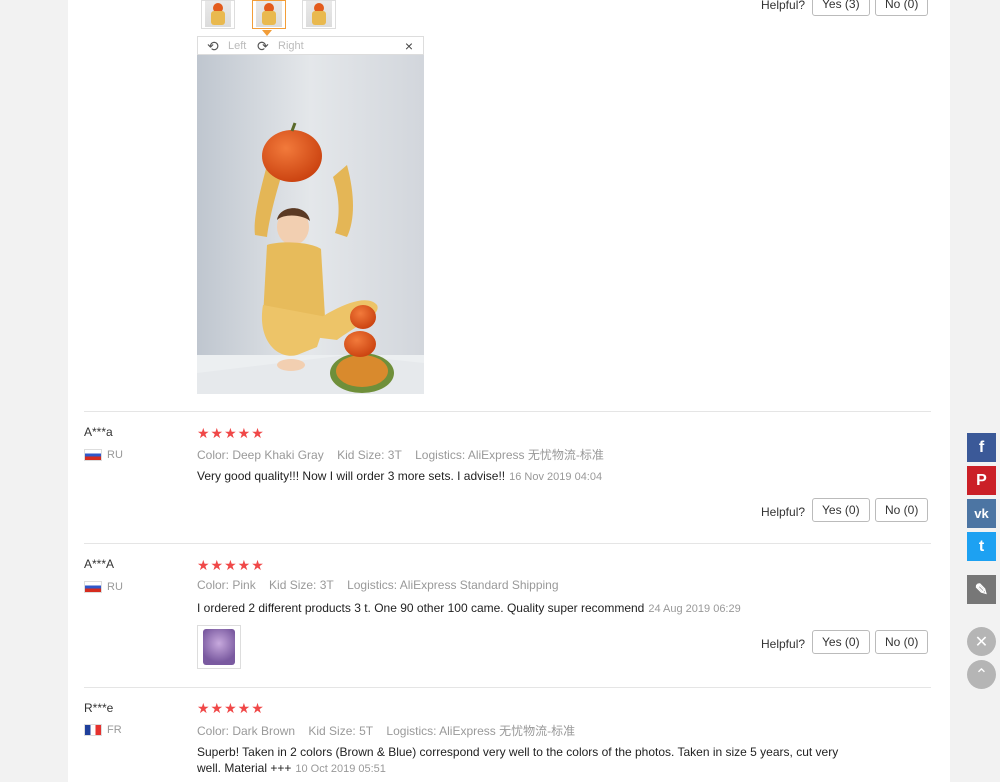 The width and height of the screenshot is (1000, 782). What do you see at coordinates (263, 46) in the screenshot?
I see `rotate-right-icon: ⟳` at bounding box center [263, 46].